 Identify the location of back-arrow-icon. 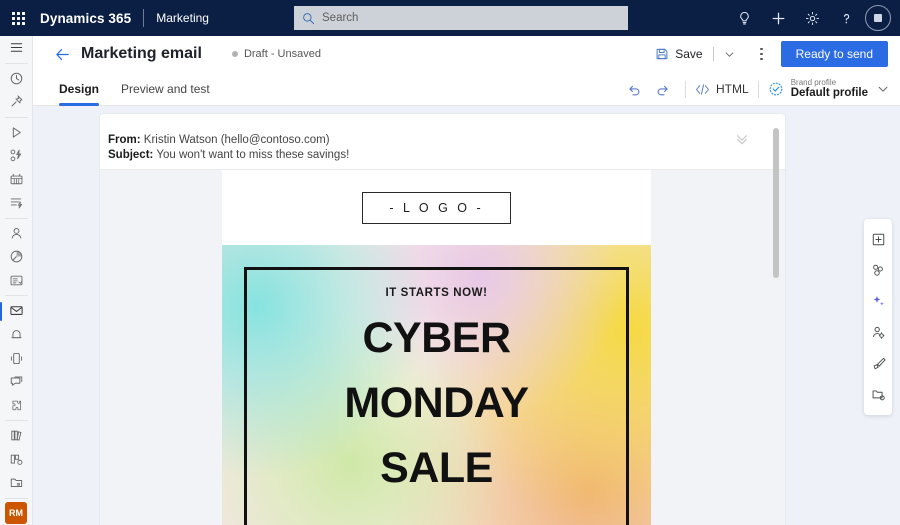
(62, 54).